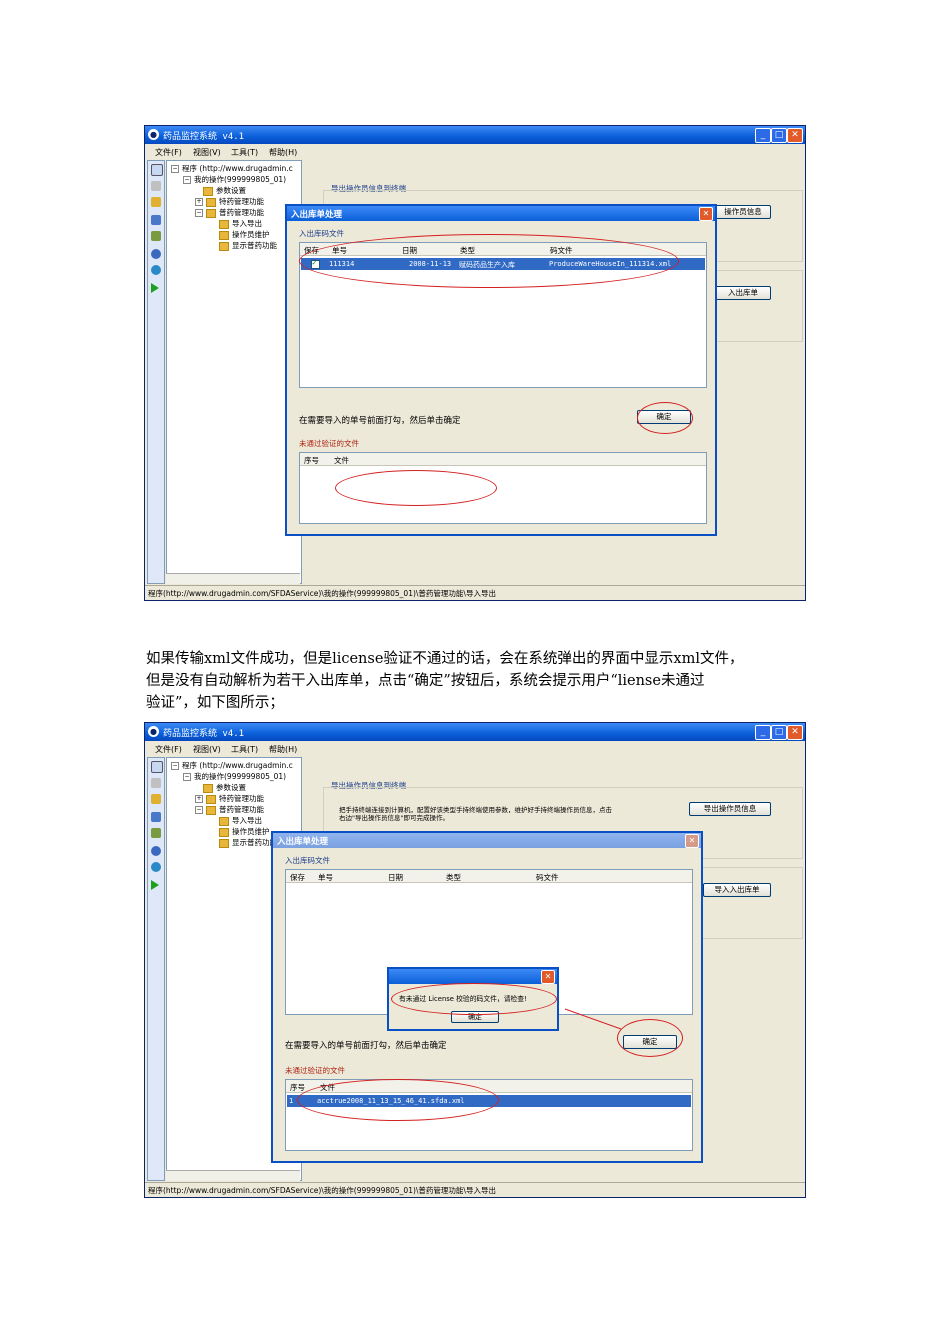  I want to click on tree-import-export: 导入导出, so click(240, 223).